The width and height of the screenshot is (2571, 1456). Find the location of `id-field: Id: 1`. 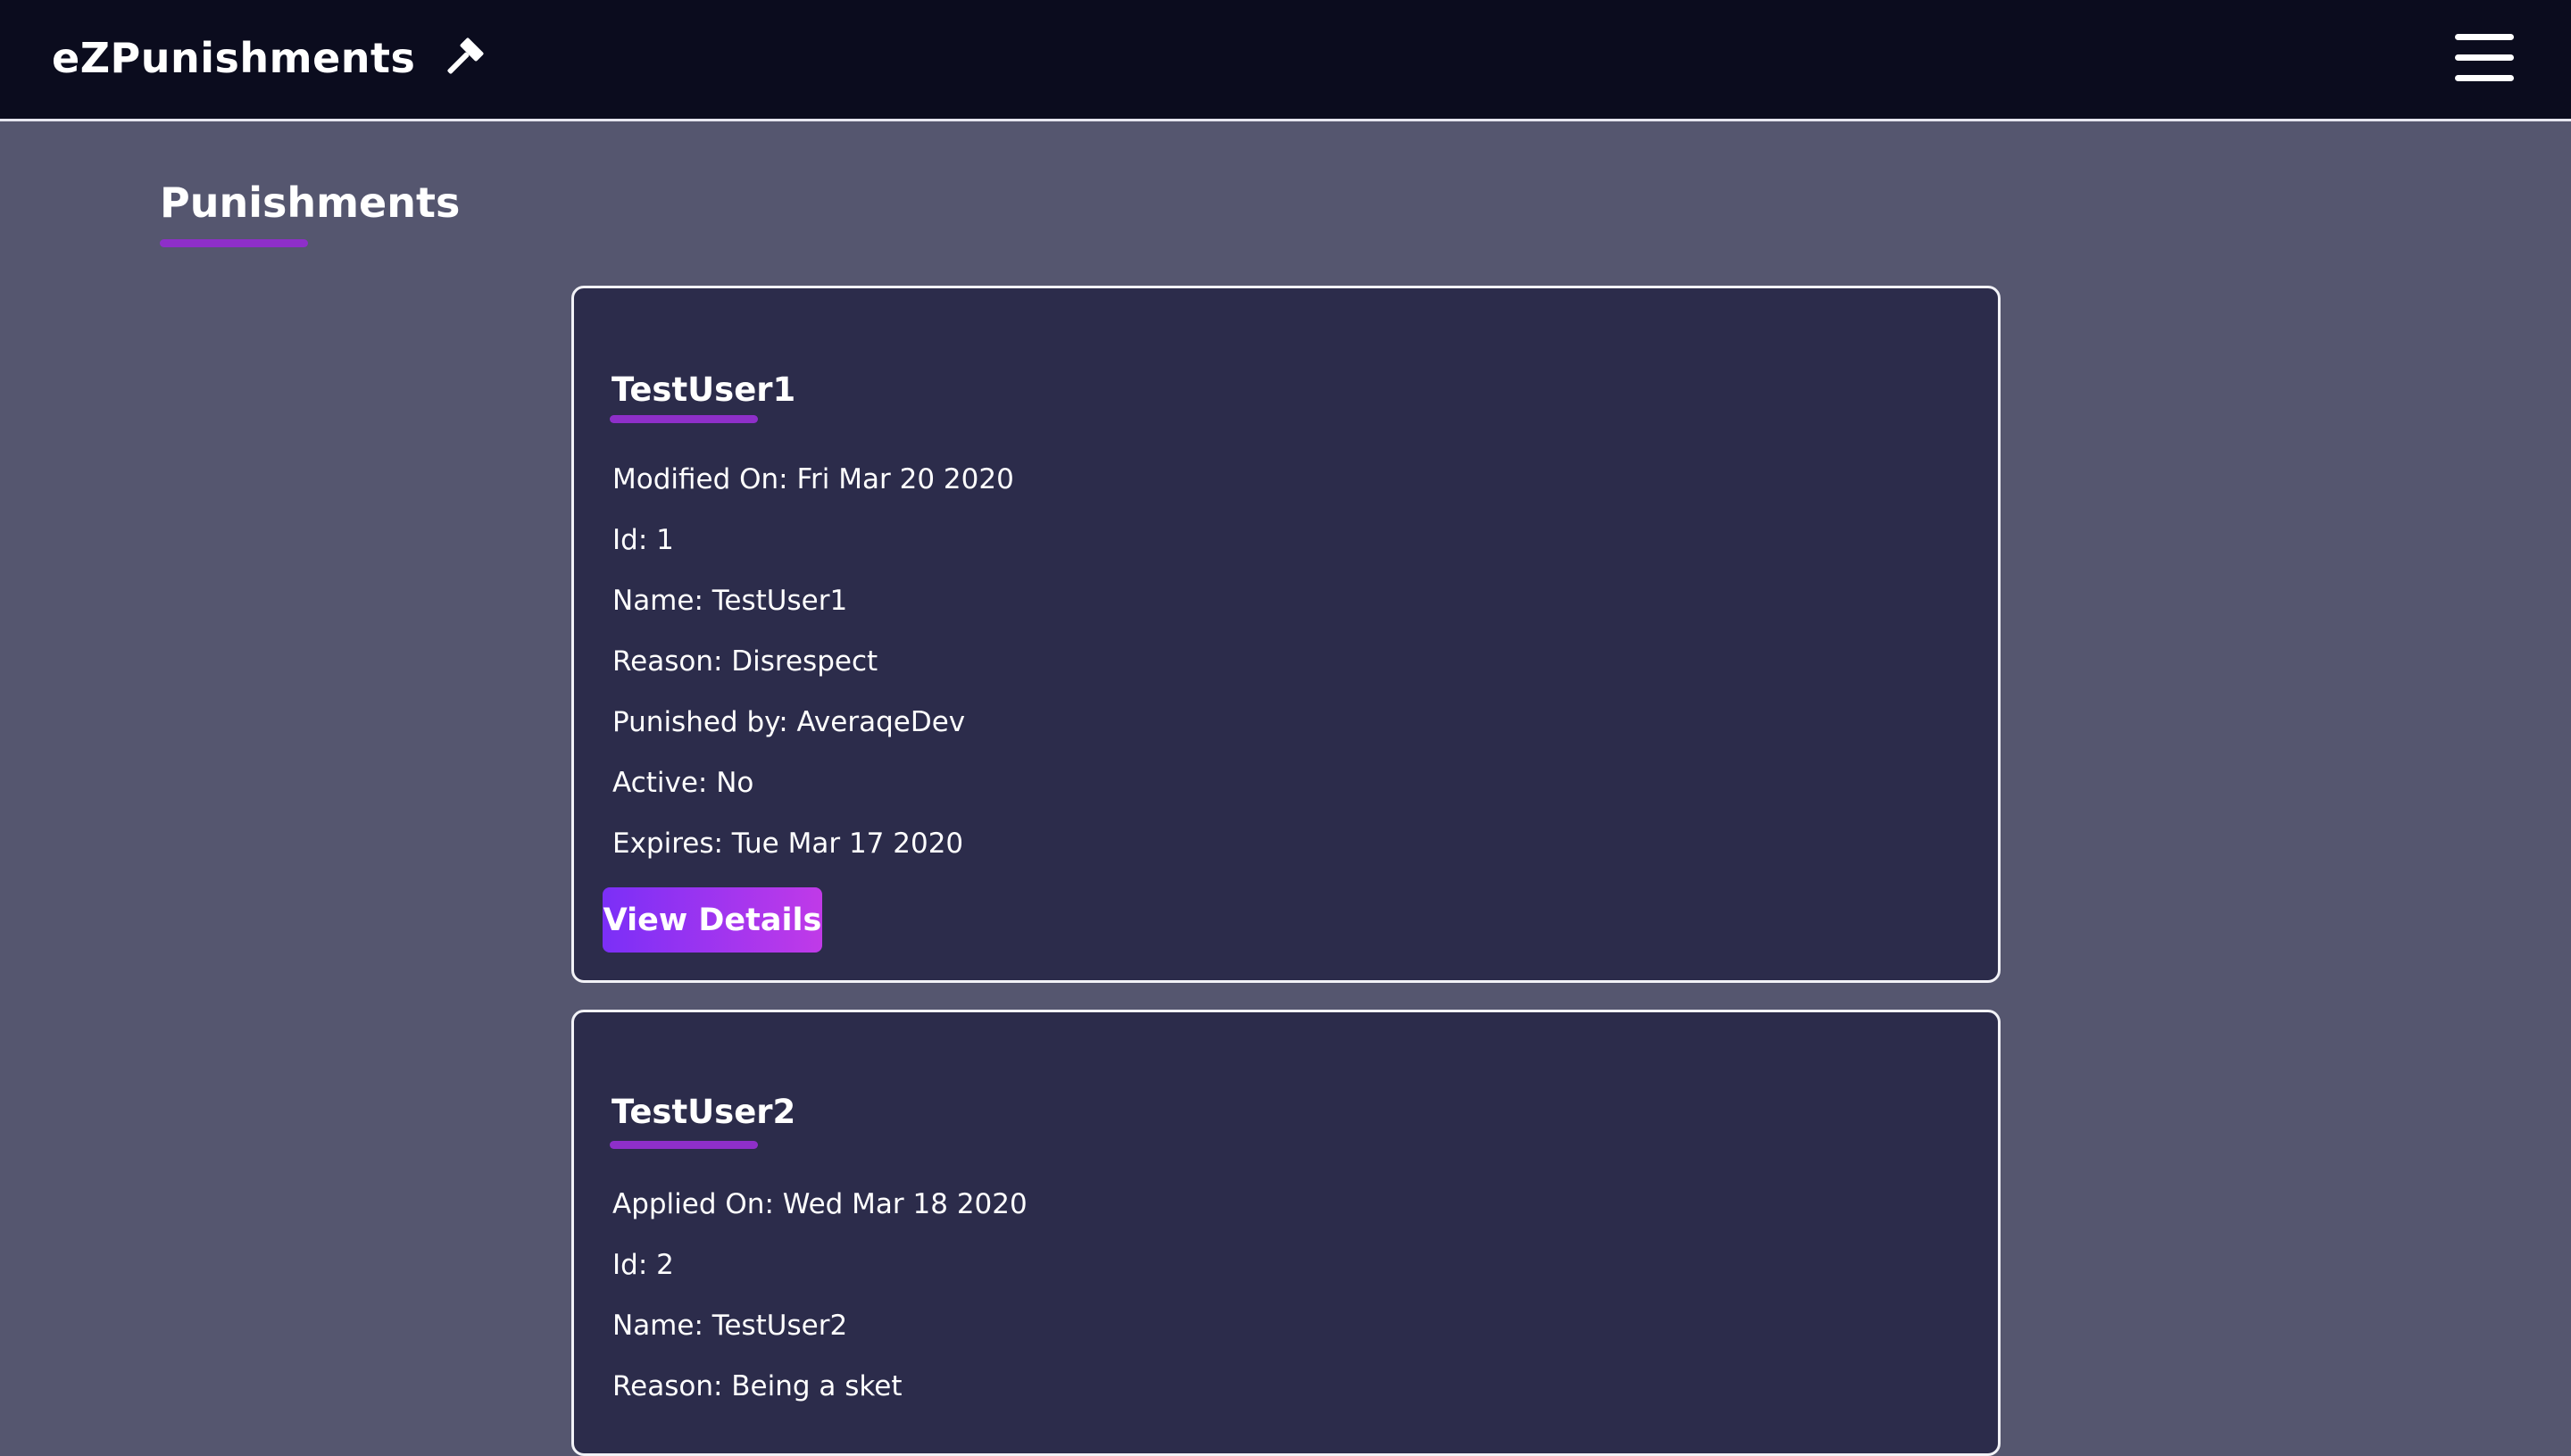

id-field: Id: 1 is located at coordinates (643, 540).